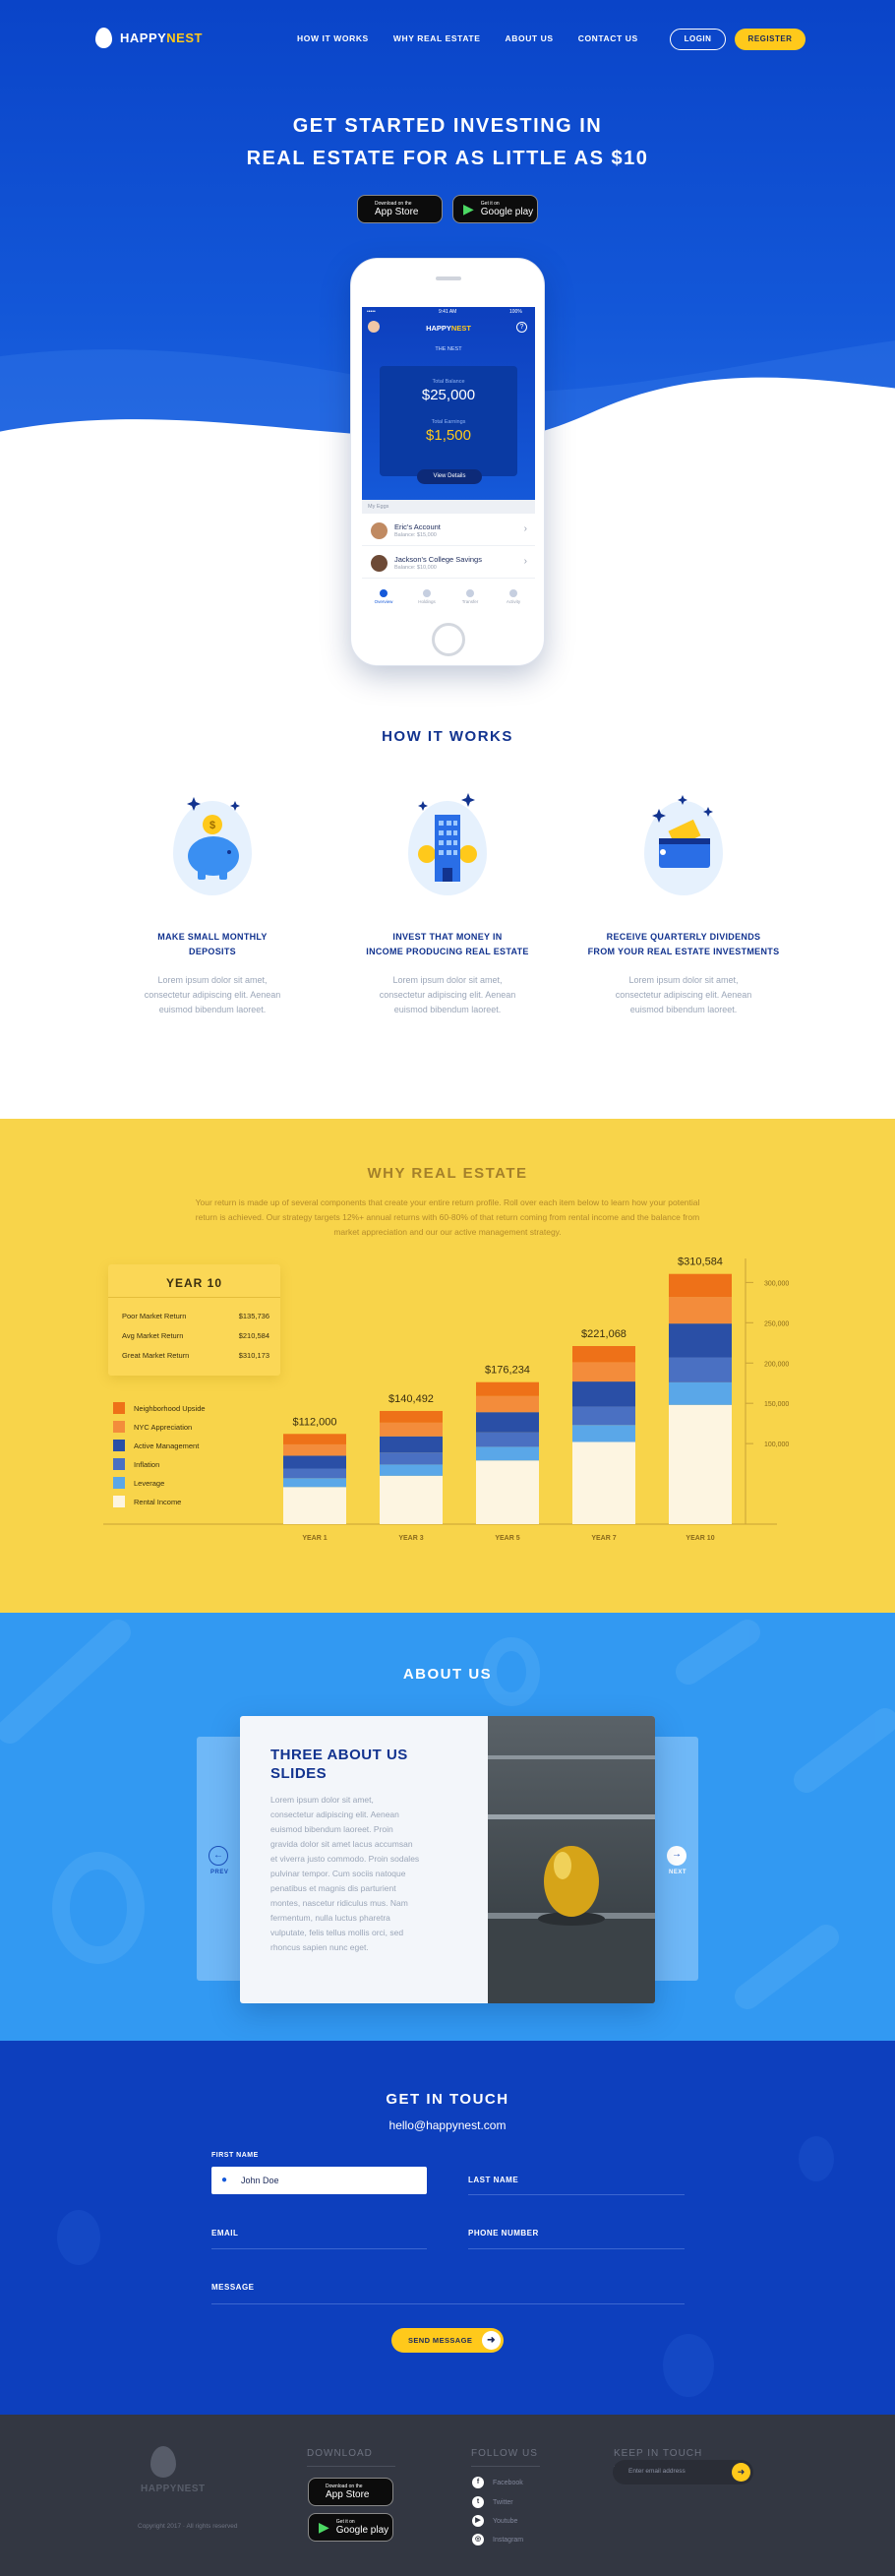 The height and width of the screenshot is (2576, 895). Describe the element at coordinates (437, 38) in the screenshot. I see `nav-link-why-real-estate: WHY REAL ESTATE` at that location.